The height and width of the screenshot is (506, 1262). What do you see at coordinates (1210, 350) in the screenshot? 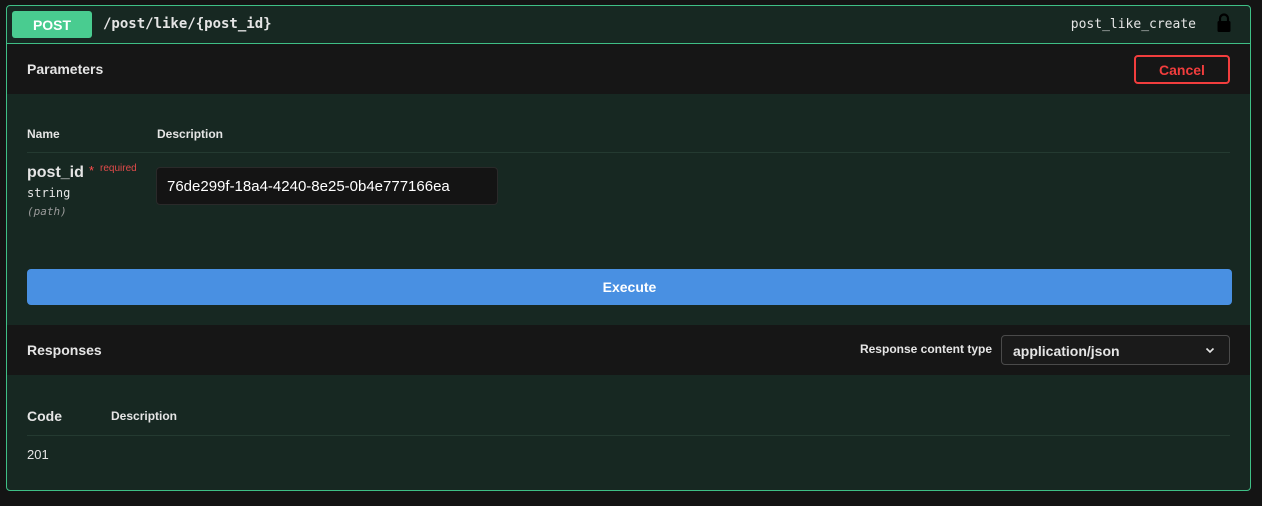
I see `chevron-down-icon` at bounding box center [1210, 350].